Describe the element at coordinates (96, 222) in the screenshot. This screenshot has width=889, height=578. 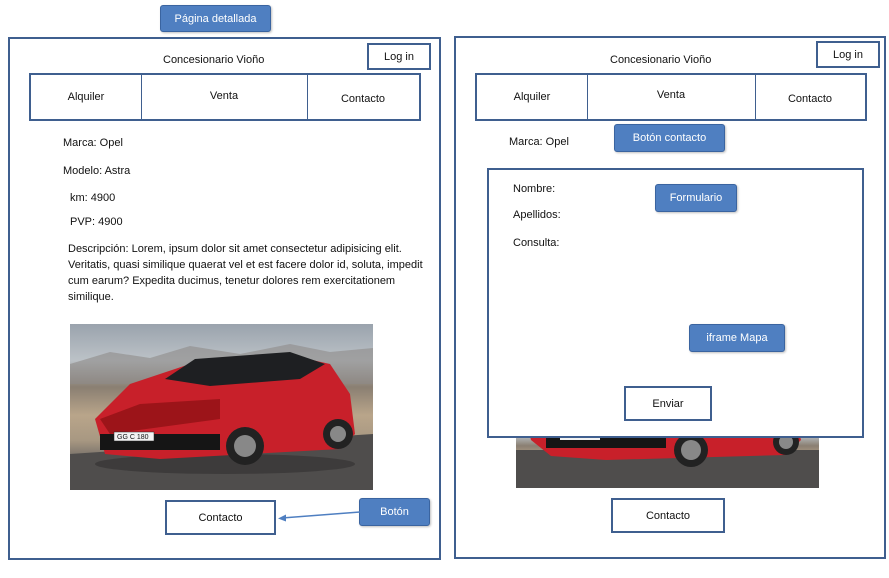
I see `left-pvp: PVP: 4900` at that location.